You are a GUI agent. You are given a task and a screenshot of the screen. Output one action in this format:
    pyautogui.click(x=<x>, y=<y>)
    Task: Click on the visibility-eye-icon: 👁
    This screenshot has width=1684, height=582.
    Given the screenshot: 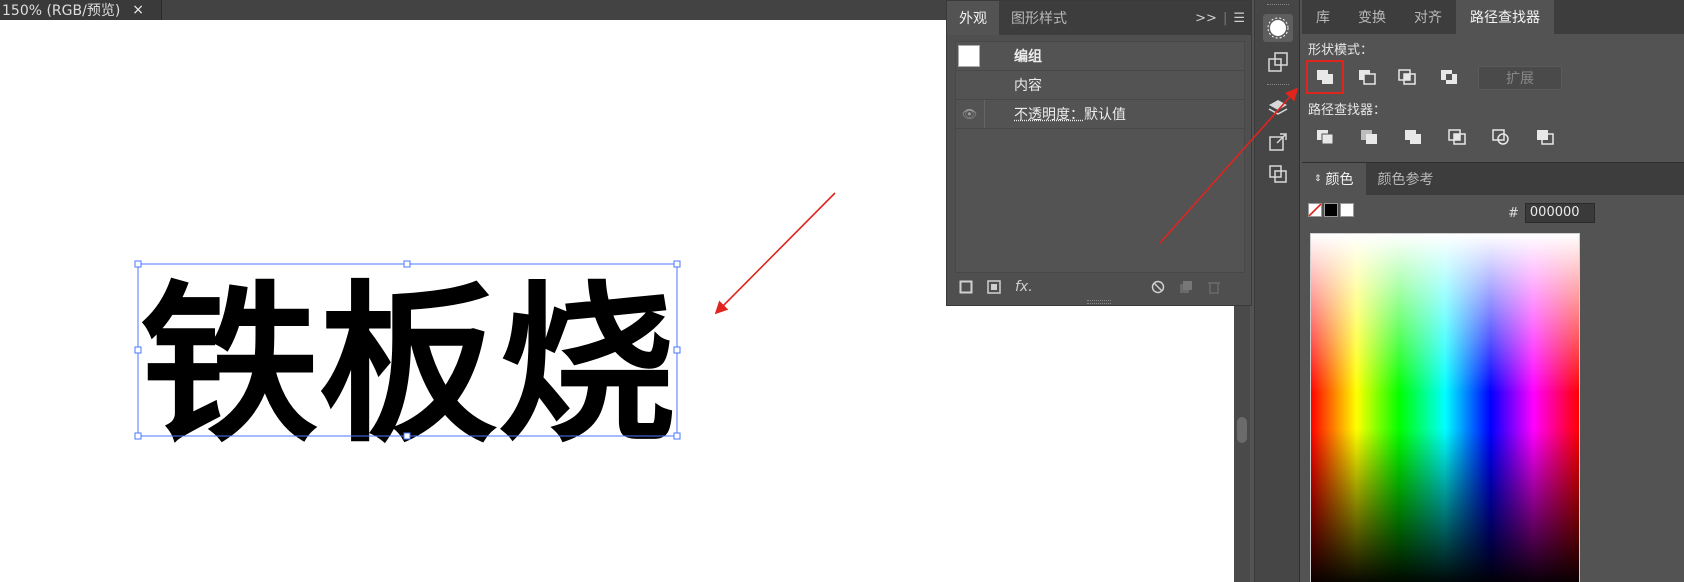 What is the action you would take?
    pyautogui.click(x=969, y=114)
    